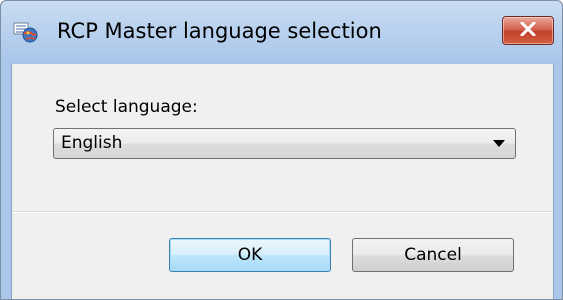  I want to click on chevron-down-icon, so click(499, 143).